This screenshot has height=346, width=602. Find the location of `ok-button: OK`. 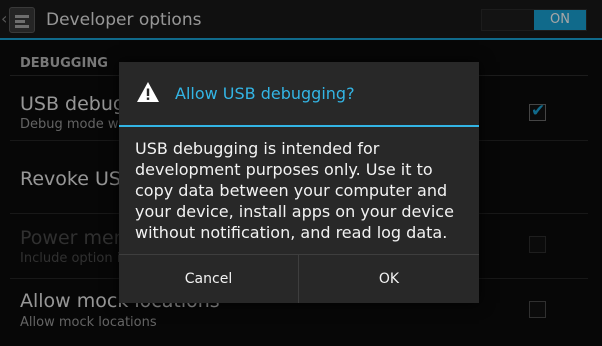

ok-button: OK is located at coordinates (389, 279).